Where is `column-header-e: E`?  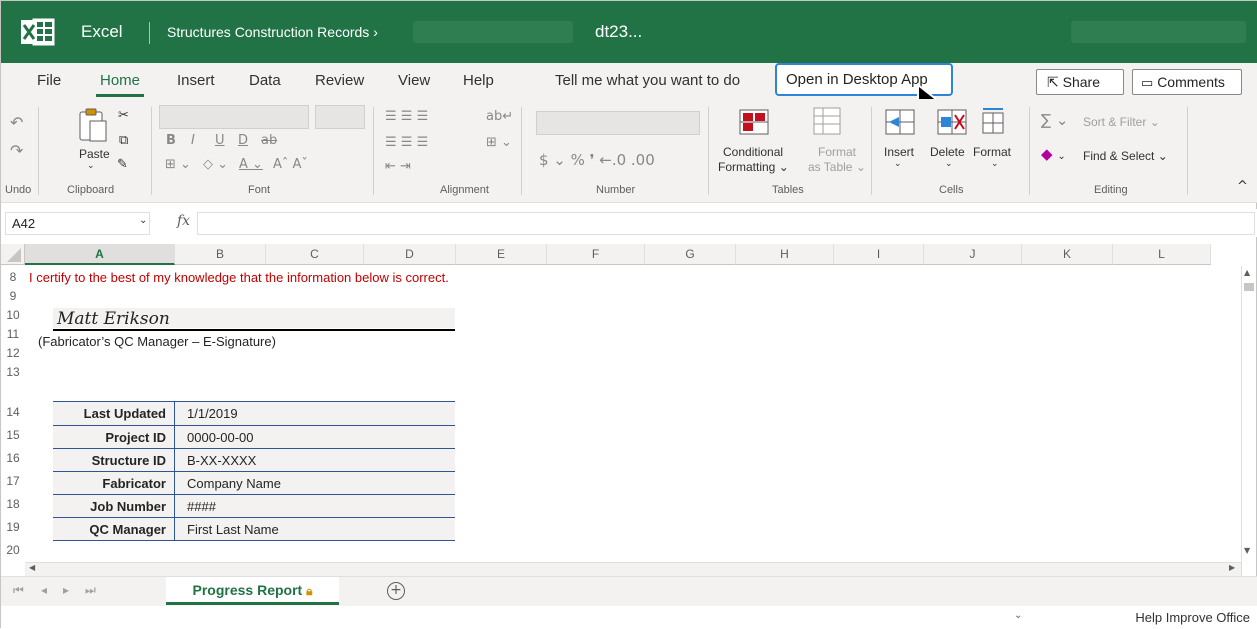
column-header-e: E is located at coordinates (501, 254).